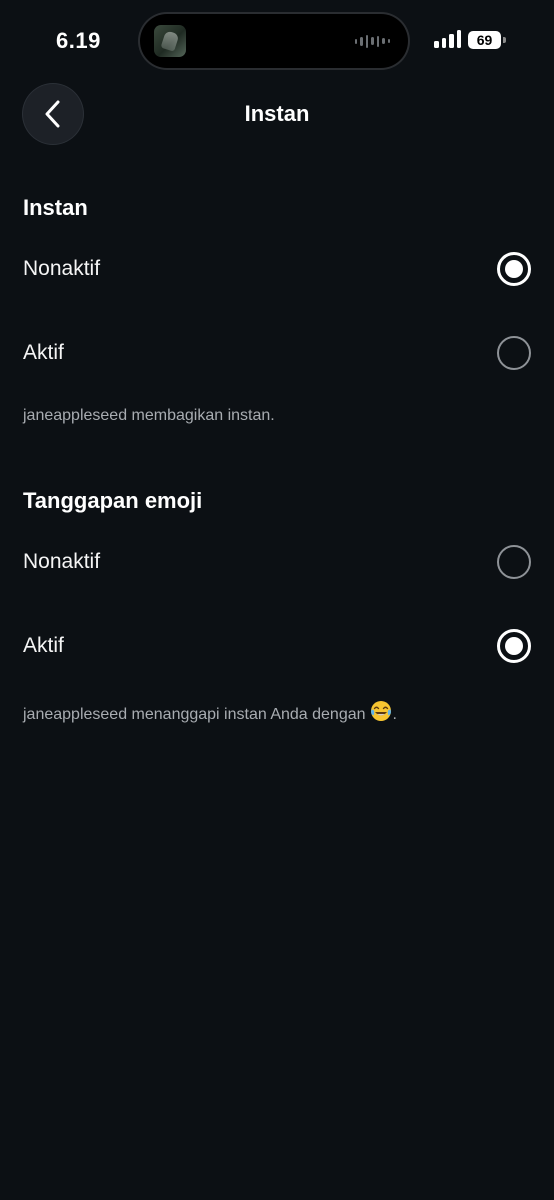  Describe the element at coordinates (277, 562) in the screenshot. I see `option-emoji-nonaktif: Nonaktif` at that location.